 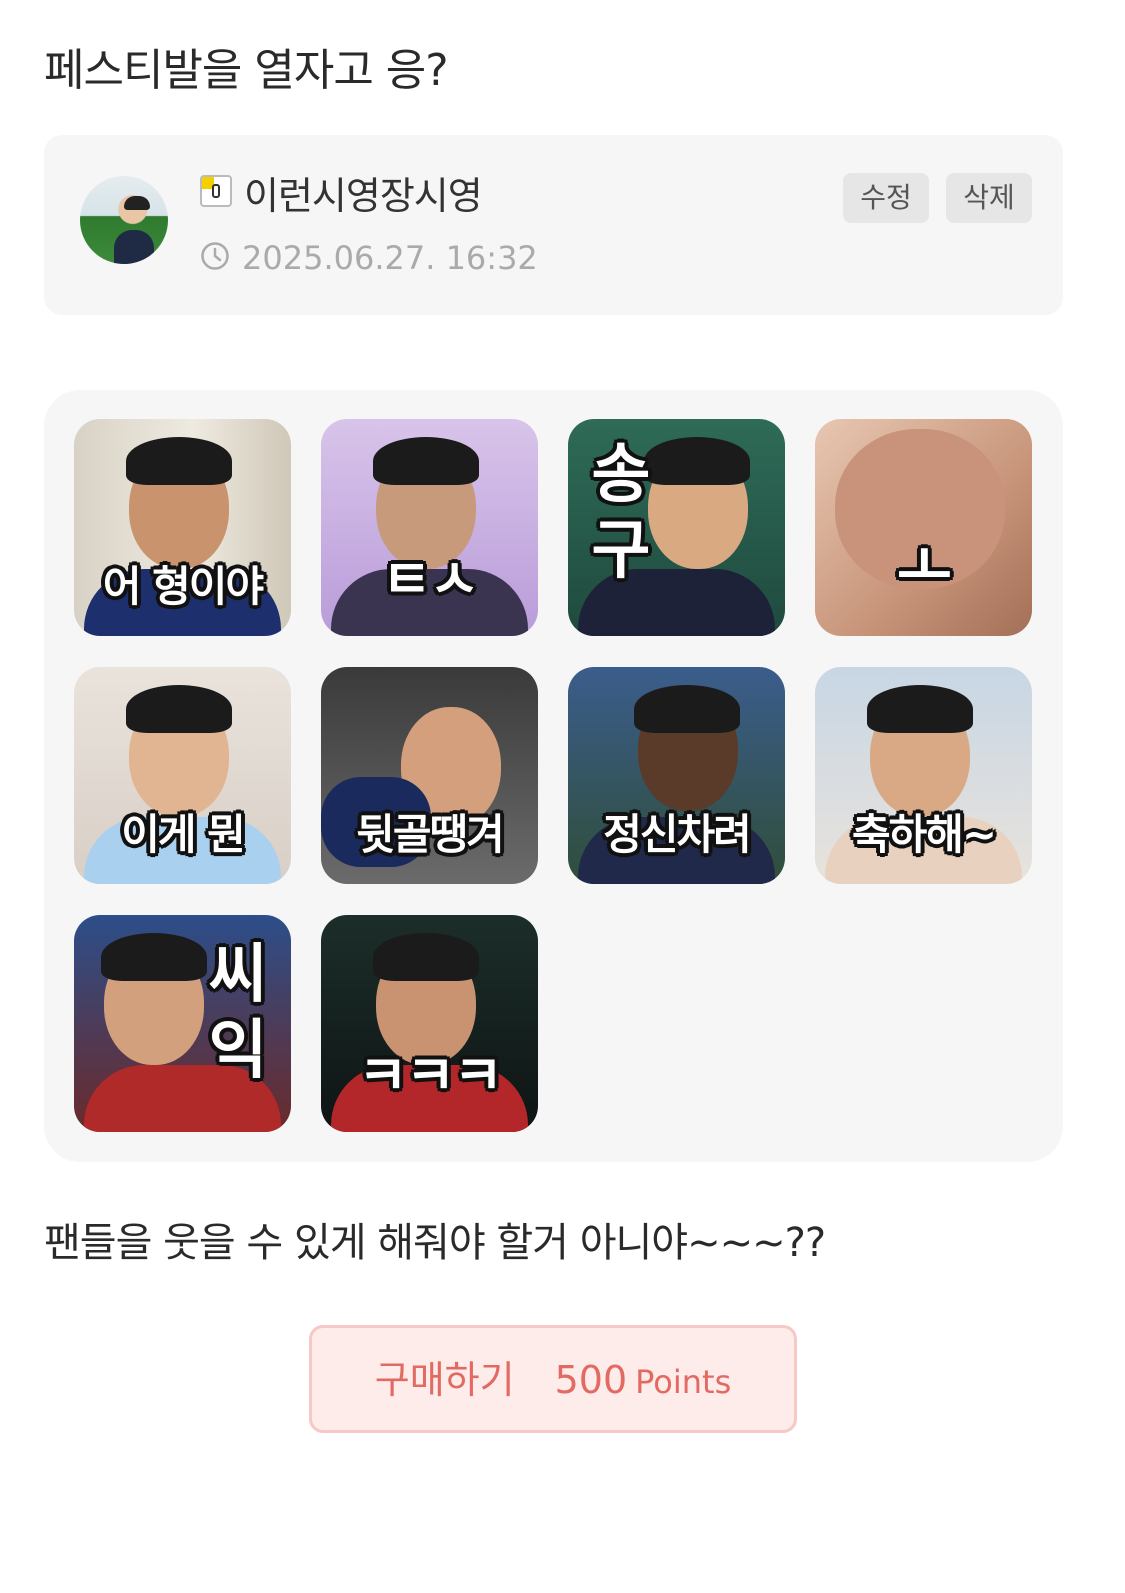 What do you see at coordinates (989, 198) in the screenshot?
I see `delete-button: 삭제` at bounding box center [989, 198].